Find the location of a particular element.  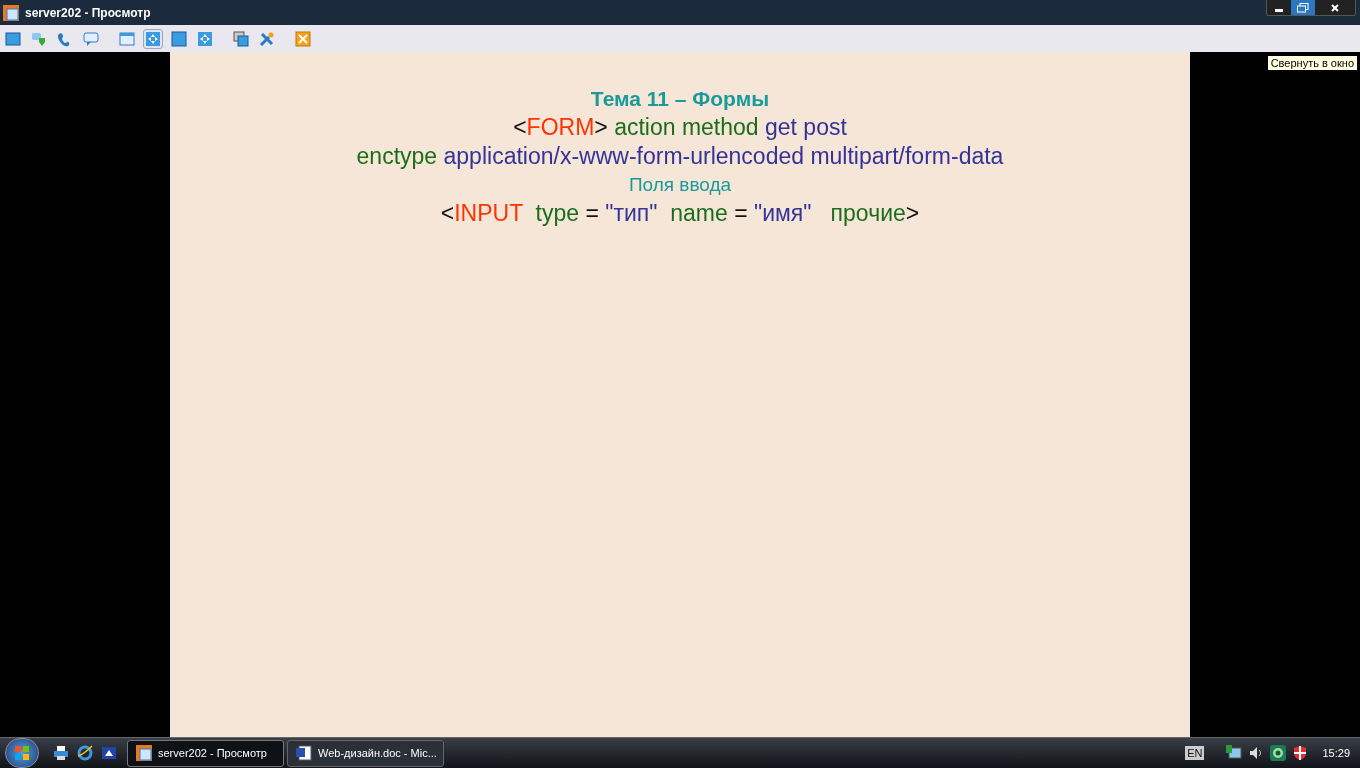

document-icon is located at coordinates (304, 753).